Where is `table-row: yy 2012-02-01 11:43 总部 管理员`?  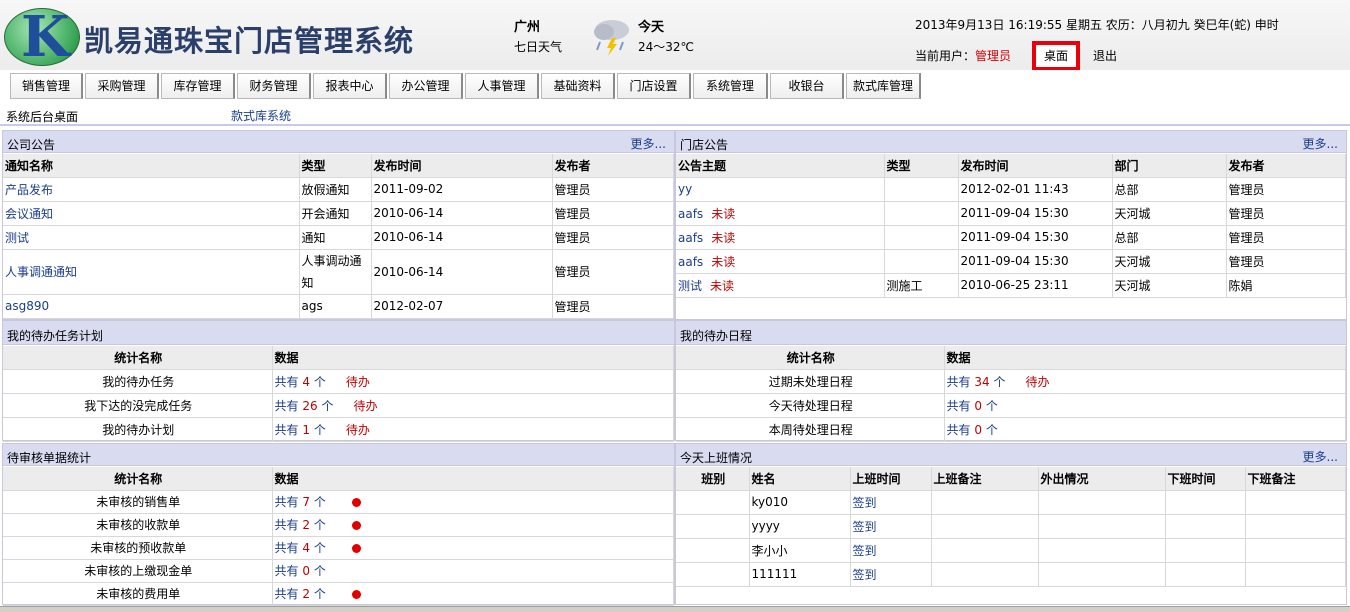 table-row: yy 2012-02-01 11:43 总部 管理员 is located at coordinates (1011, 189).